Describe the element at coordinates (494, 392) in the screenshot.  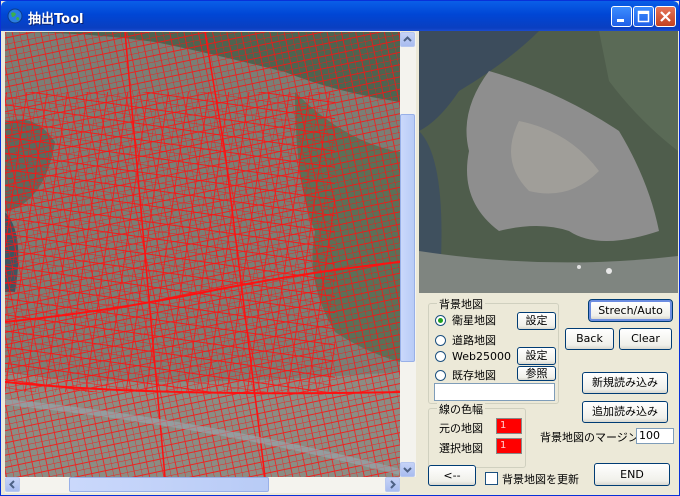
I see `existing-map-path-input` at that location.